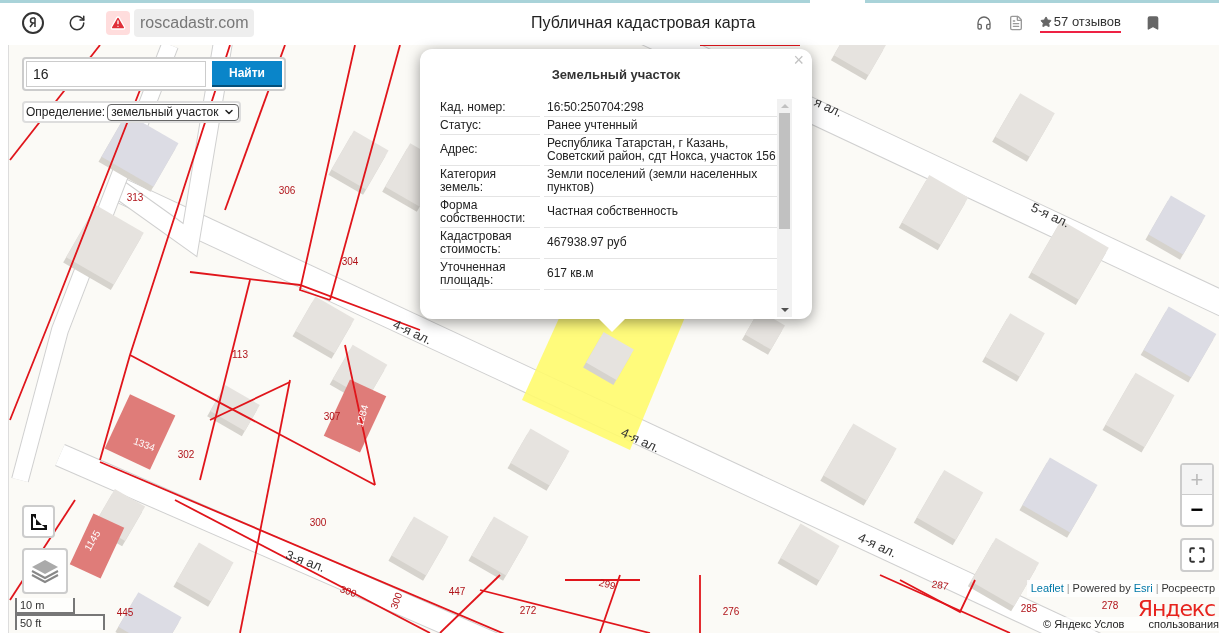 The image size is (1219, 633). Describe the element at coordinates (1143, 588) in the screenshot. I see `esri-link: Esri` at that location.